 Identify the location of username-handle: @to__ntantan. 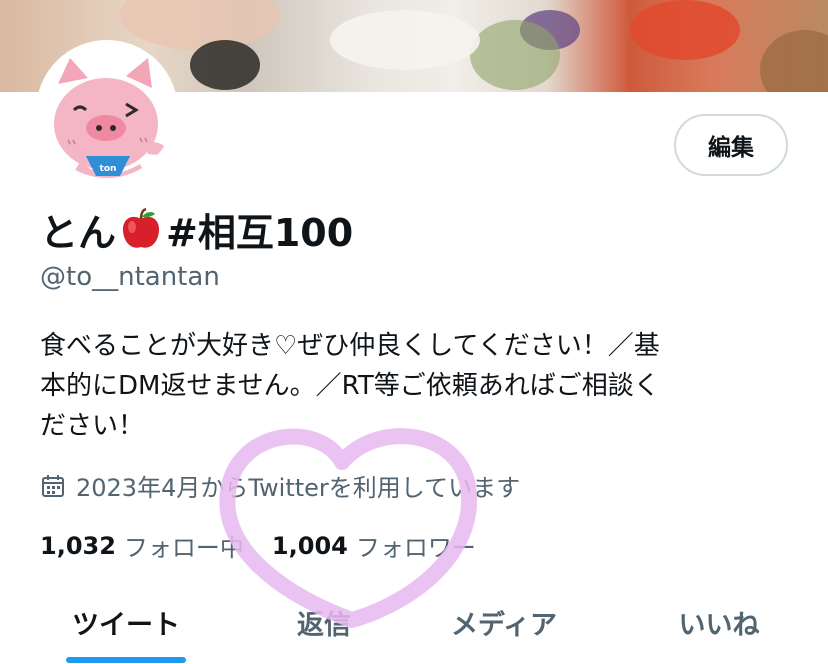
(130, 277).